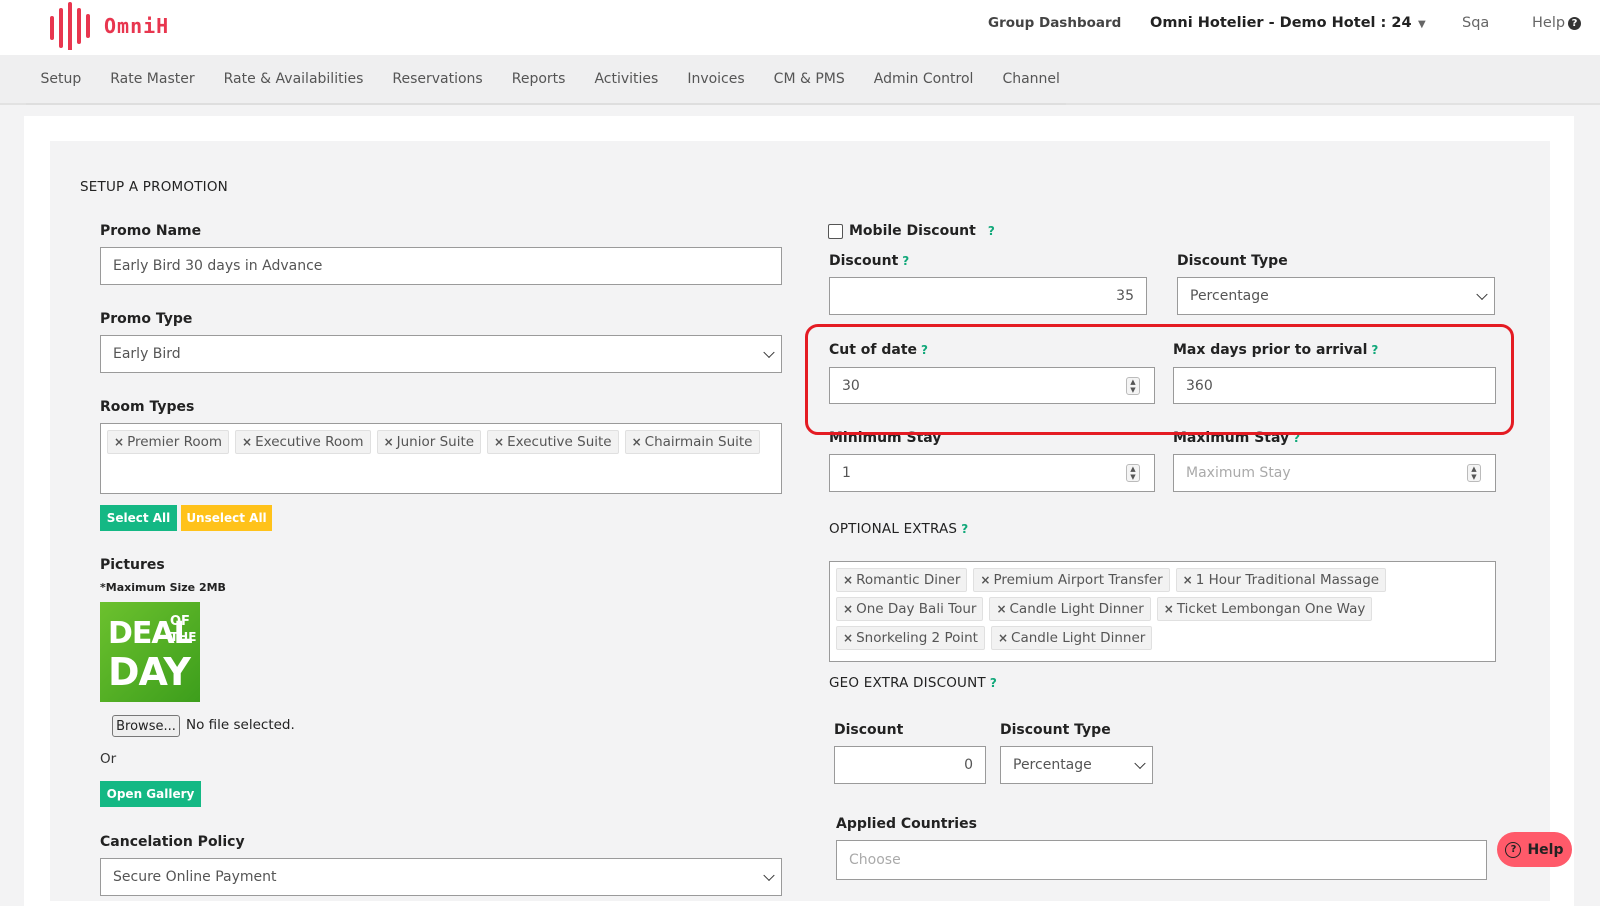  Describe the element at coordinates (147, 407) in the screenshot. I see `room-types-label: Room Types` at that location.